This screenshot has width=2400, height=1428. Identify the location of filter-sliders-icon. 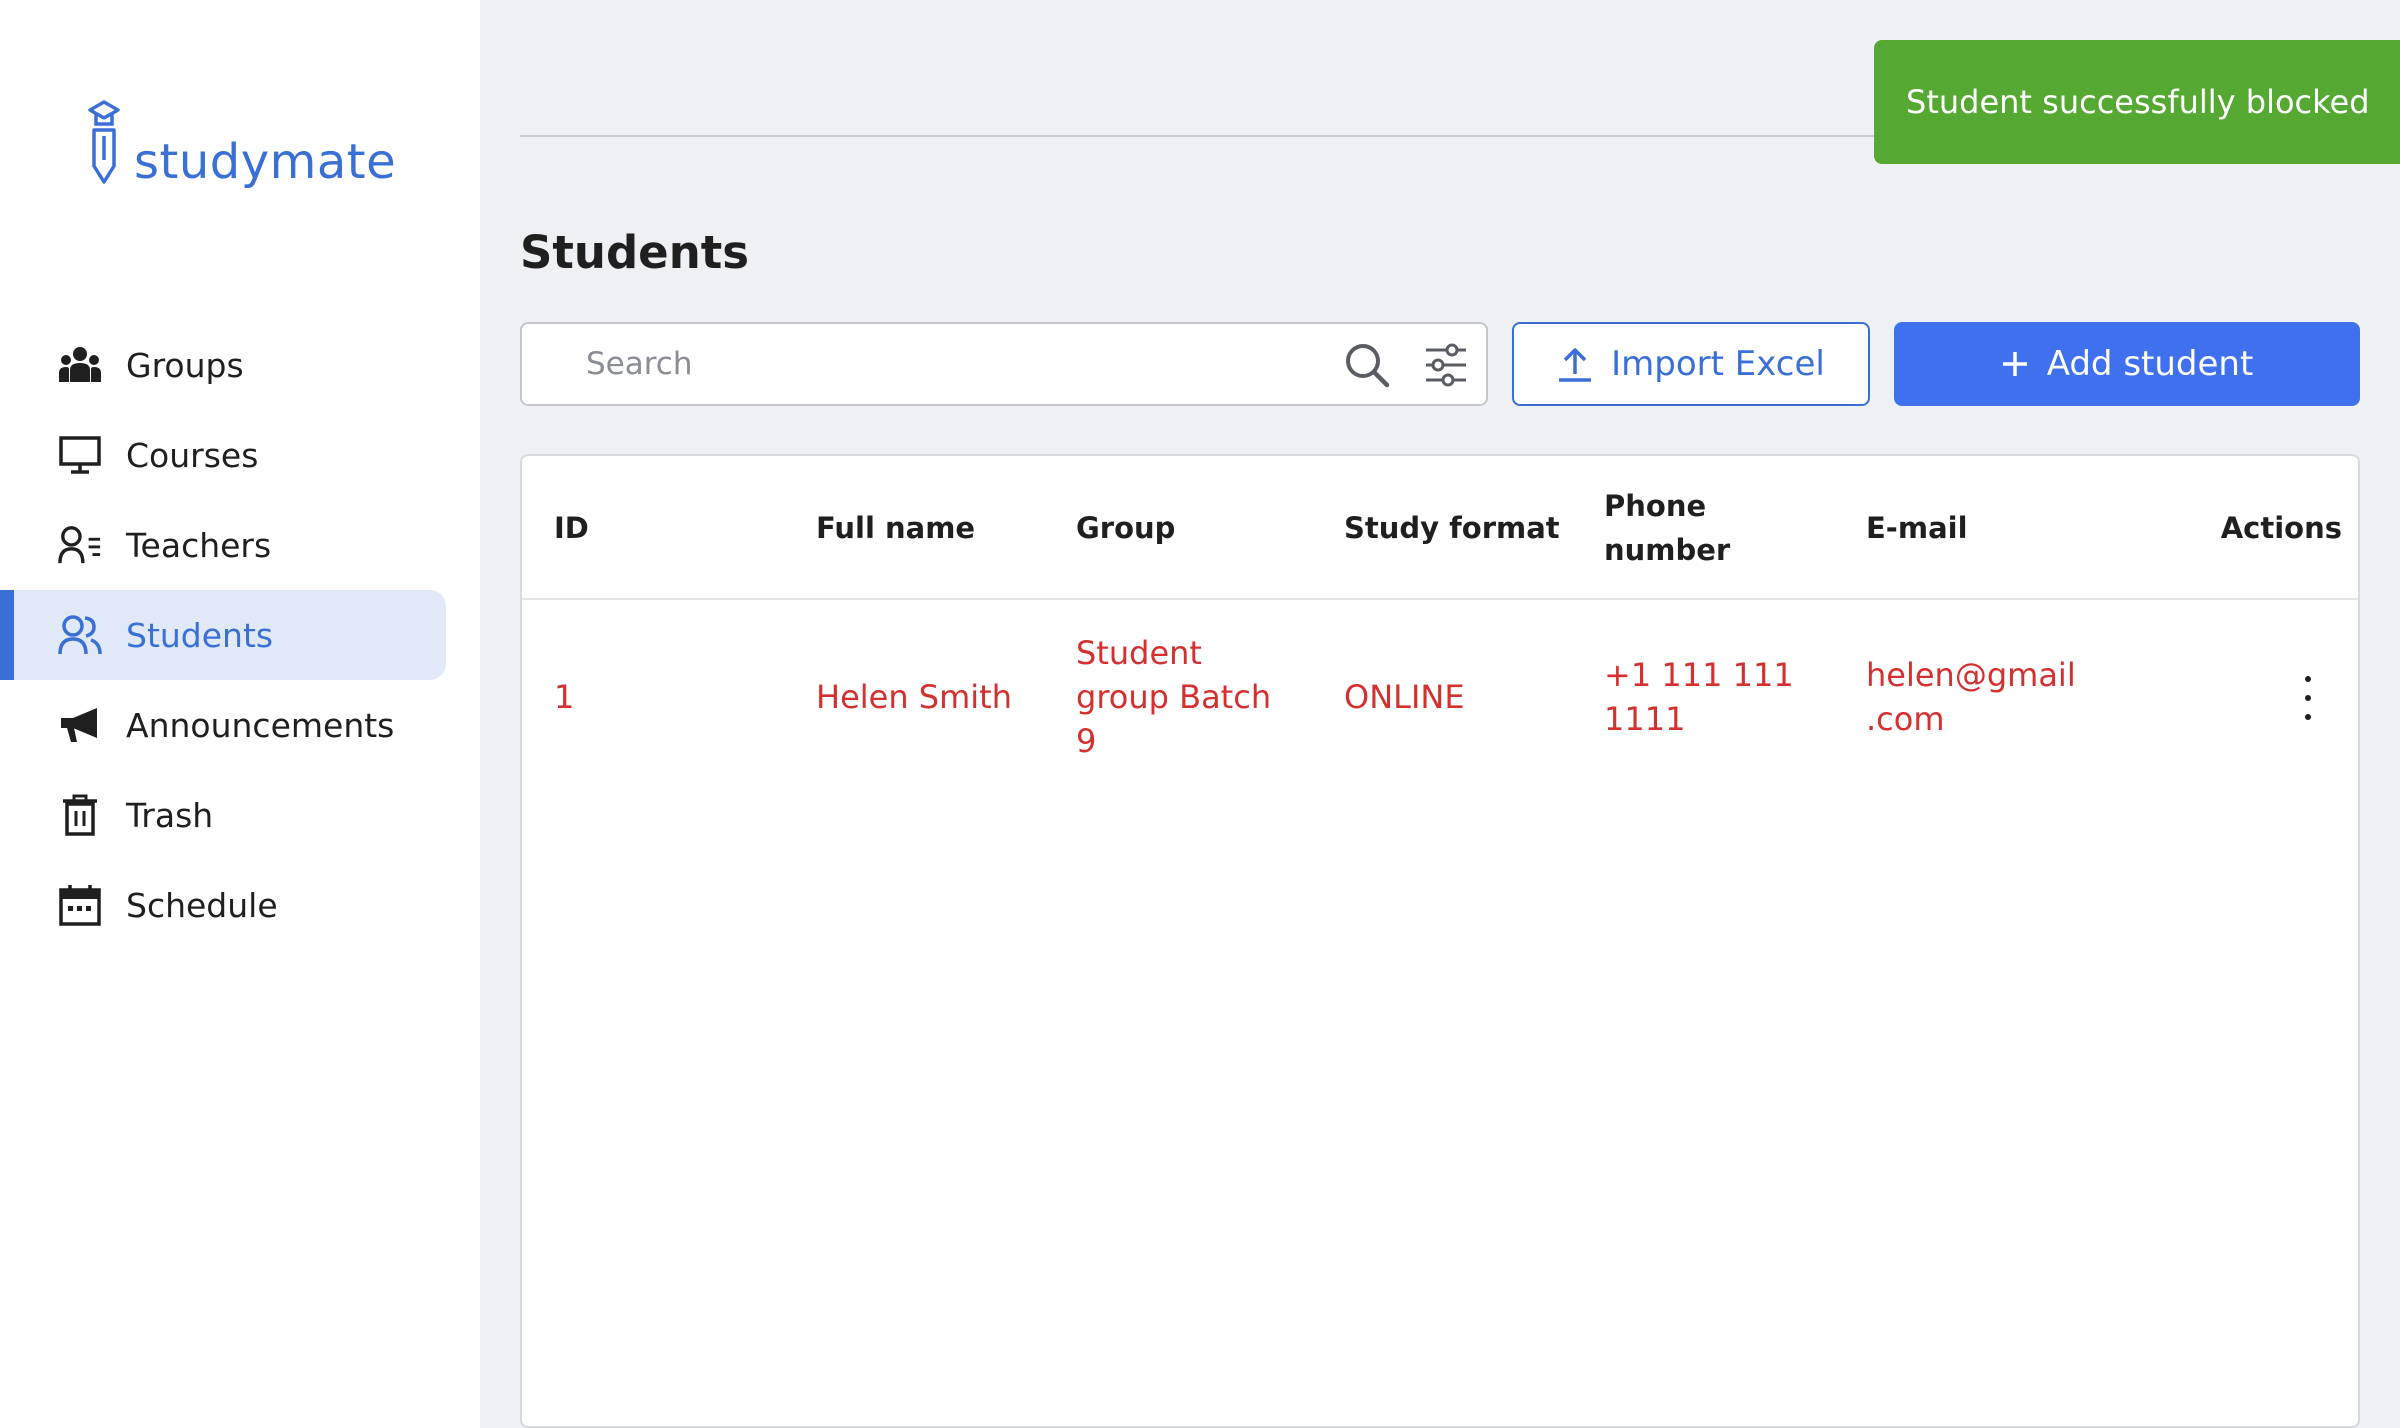
(1446, 365).